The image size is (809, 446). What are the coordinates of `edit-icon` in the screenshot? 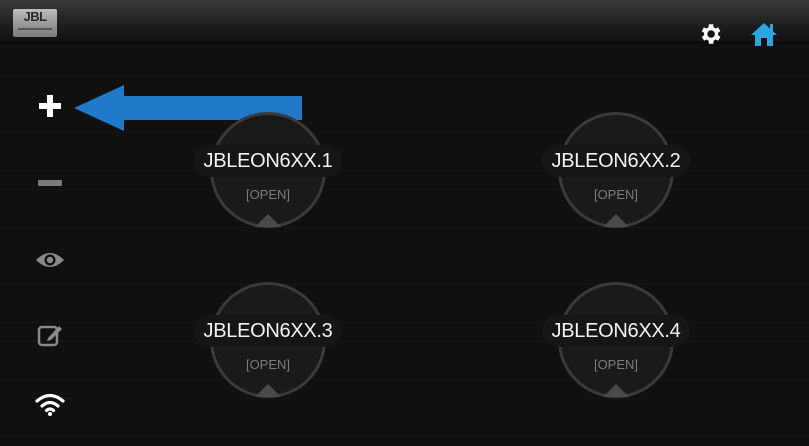 It's located at (49, 336).